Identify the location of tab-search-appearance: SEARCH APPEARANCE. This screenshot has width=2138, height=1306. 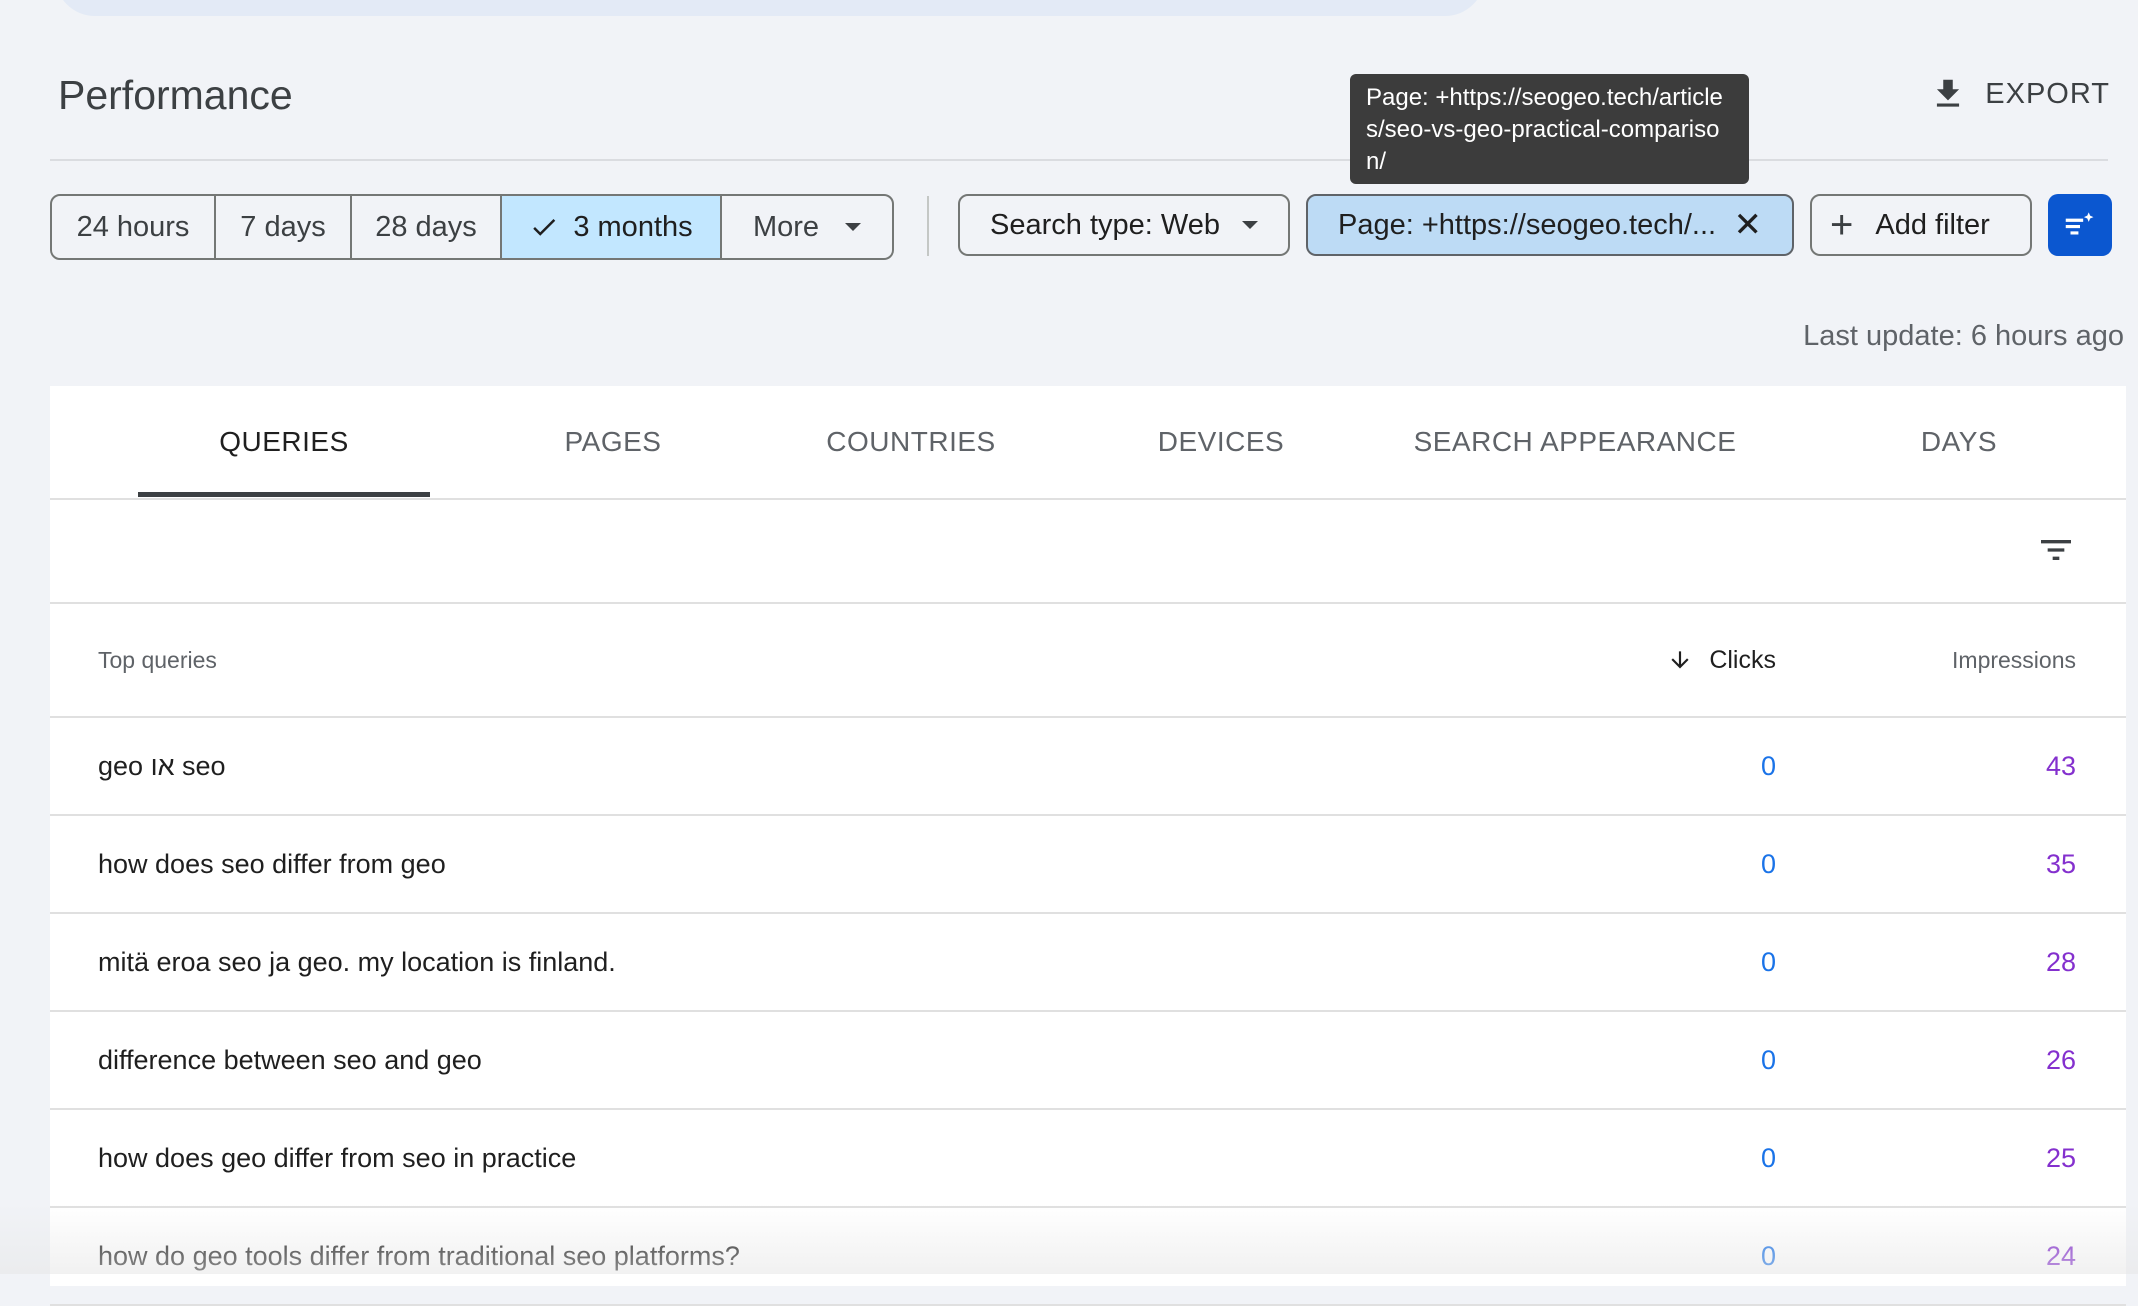
(1575, 442).